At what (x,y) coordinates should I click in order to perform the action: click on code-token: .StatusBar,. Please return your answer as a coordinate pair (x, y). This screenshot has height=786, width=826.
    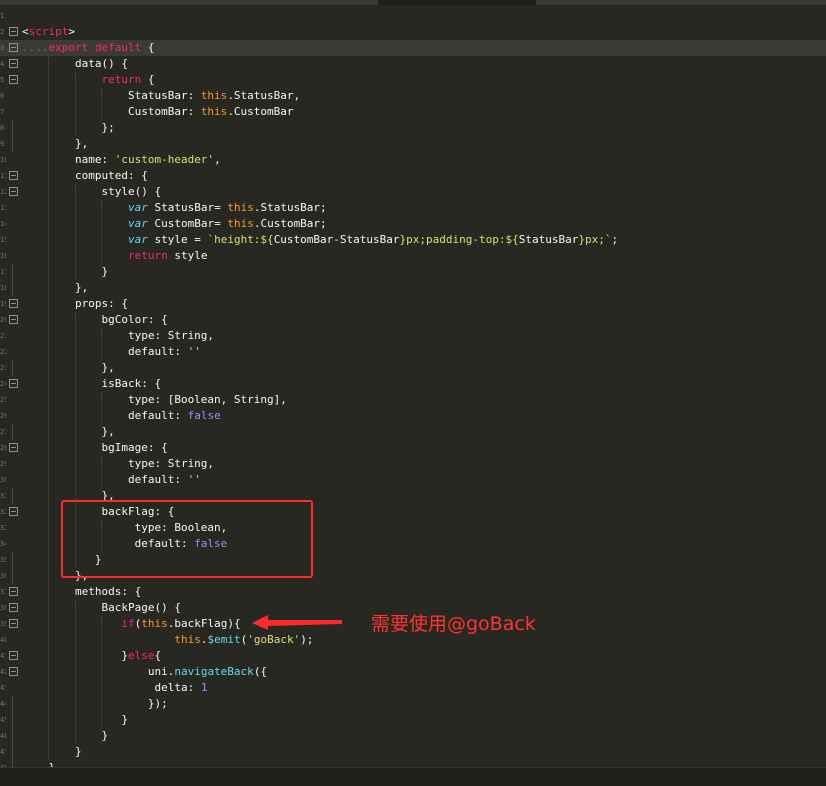
    Looking at the image, I should click on (264, 95).